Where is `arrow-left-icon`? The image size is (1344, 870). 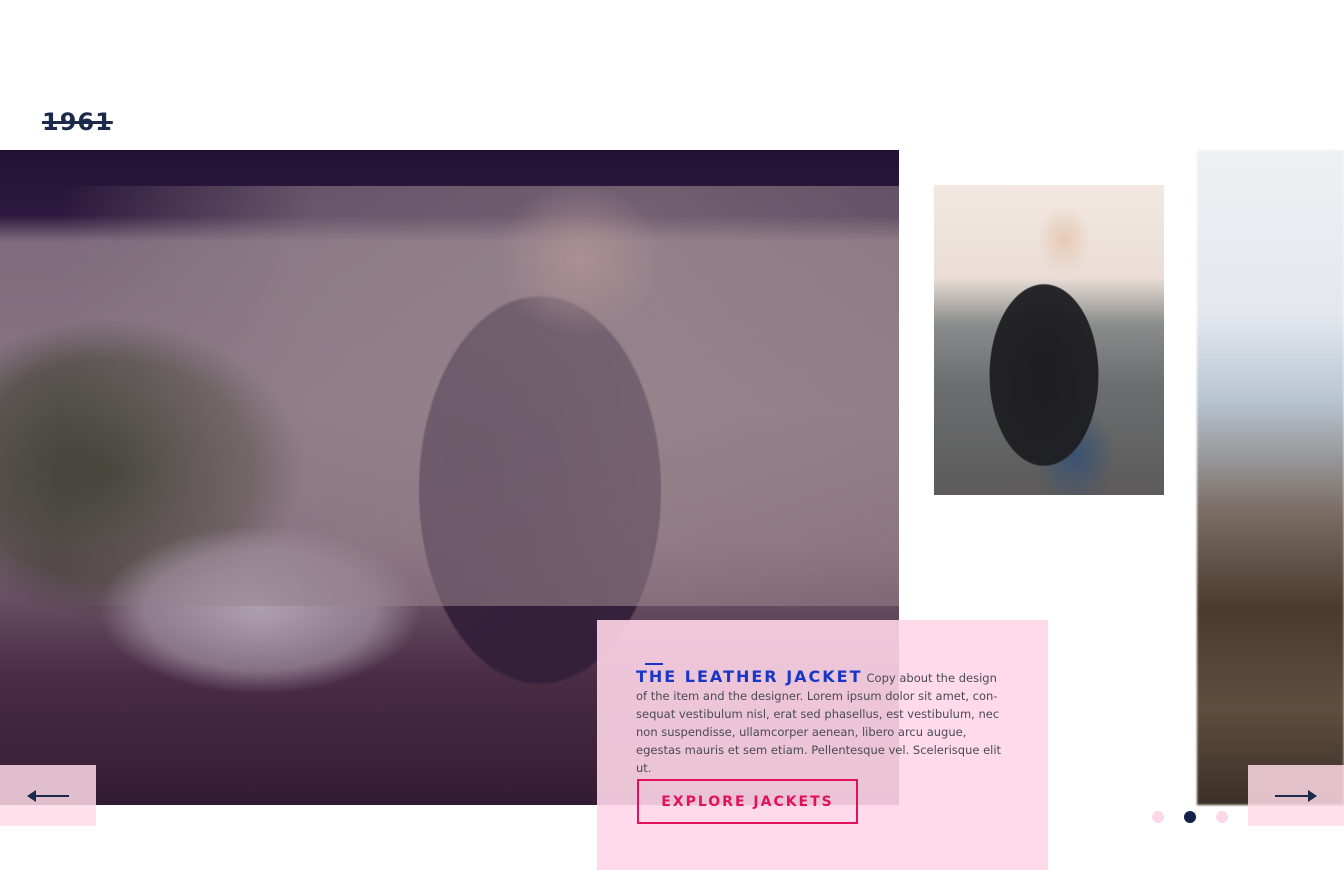
arrow-left-icon is located at coordinates (48, 795).